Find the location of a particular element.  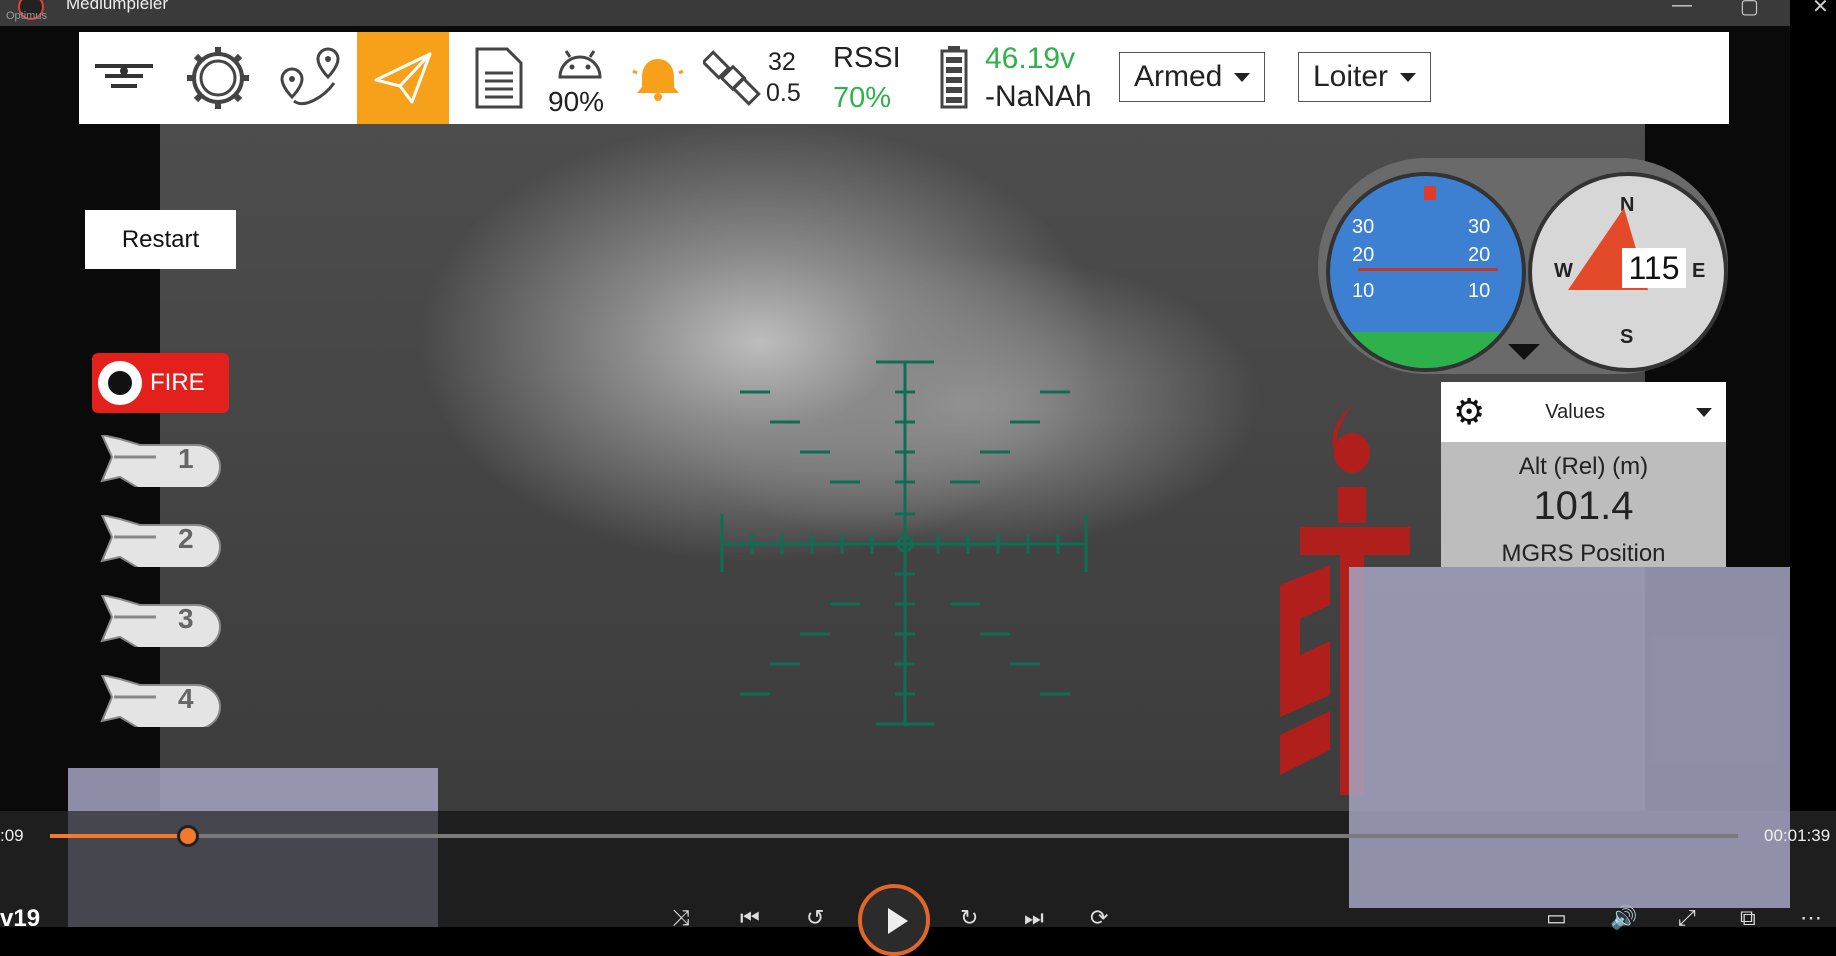

alt-label: Alt (Rel) (m) is located at coordinates (1583, 466).